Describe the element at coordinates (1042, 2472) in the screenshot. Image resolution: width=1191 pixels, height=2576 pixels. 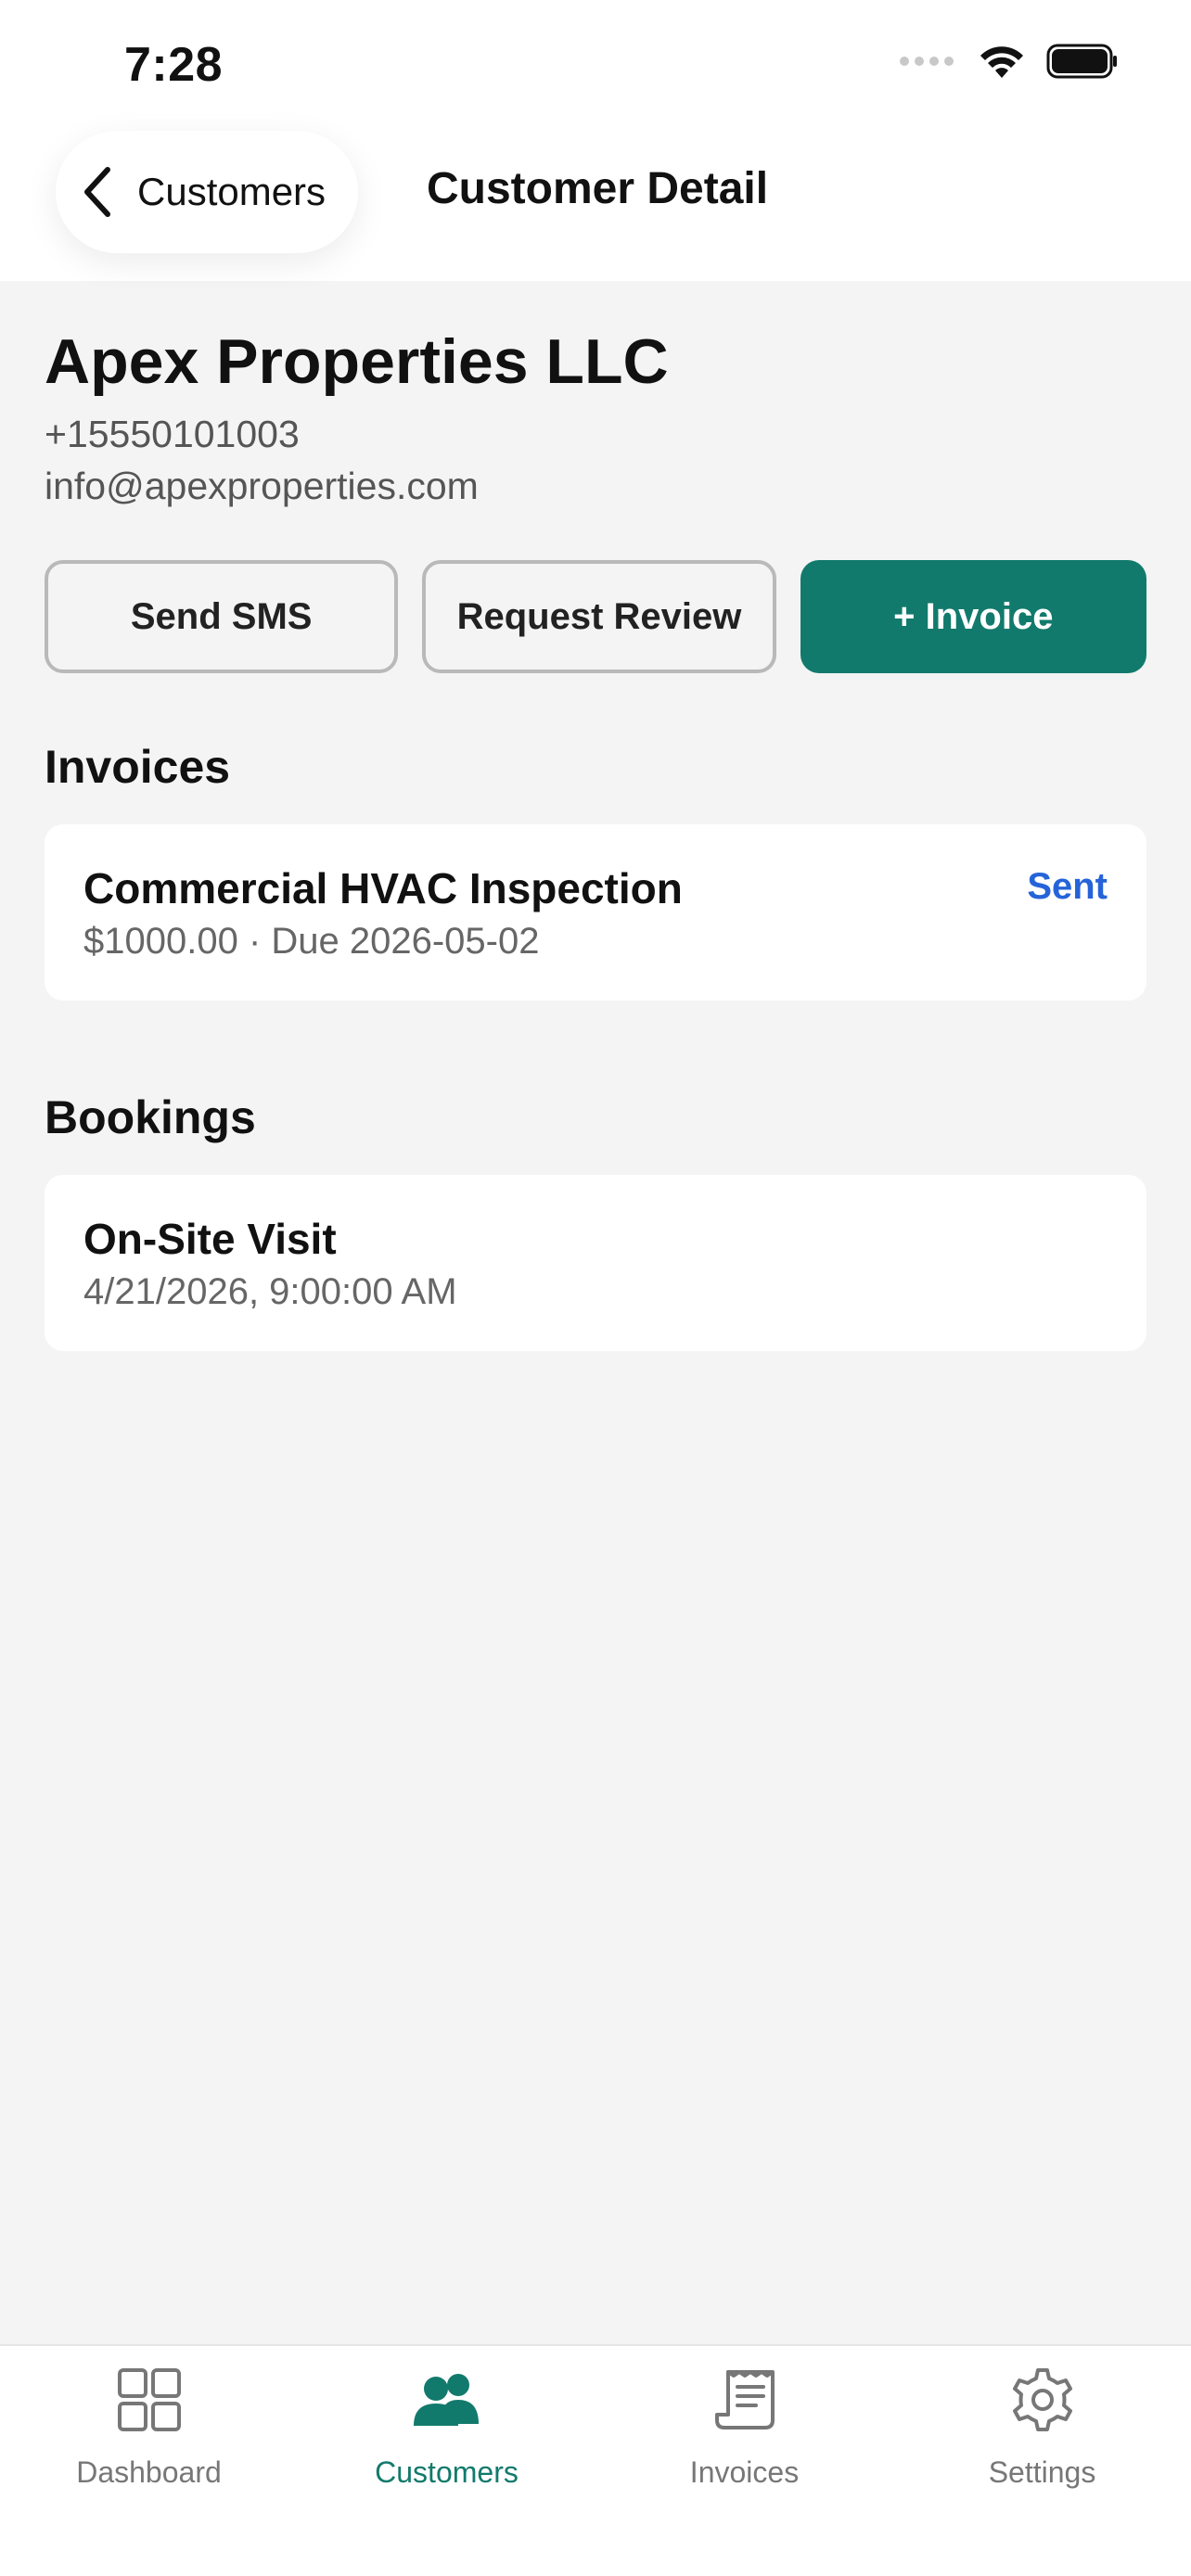
I see `tab-label-settings: Settings` at that location.